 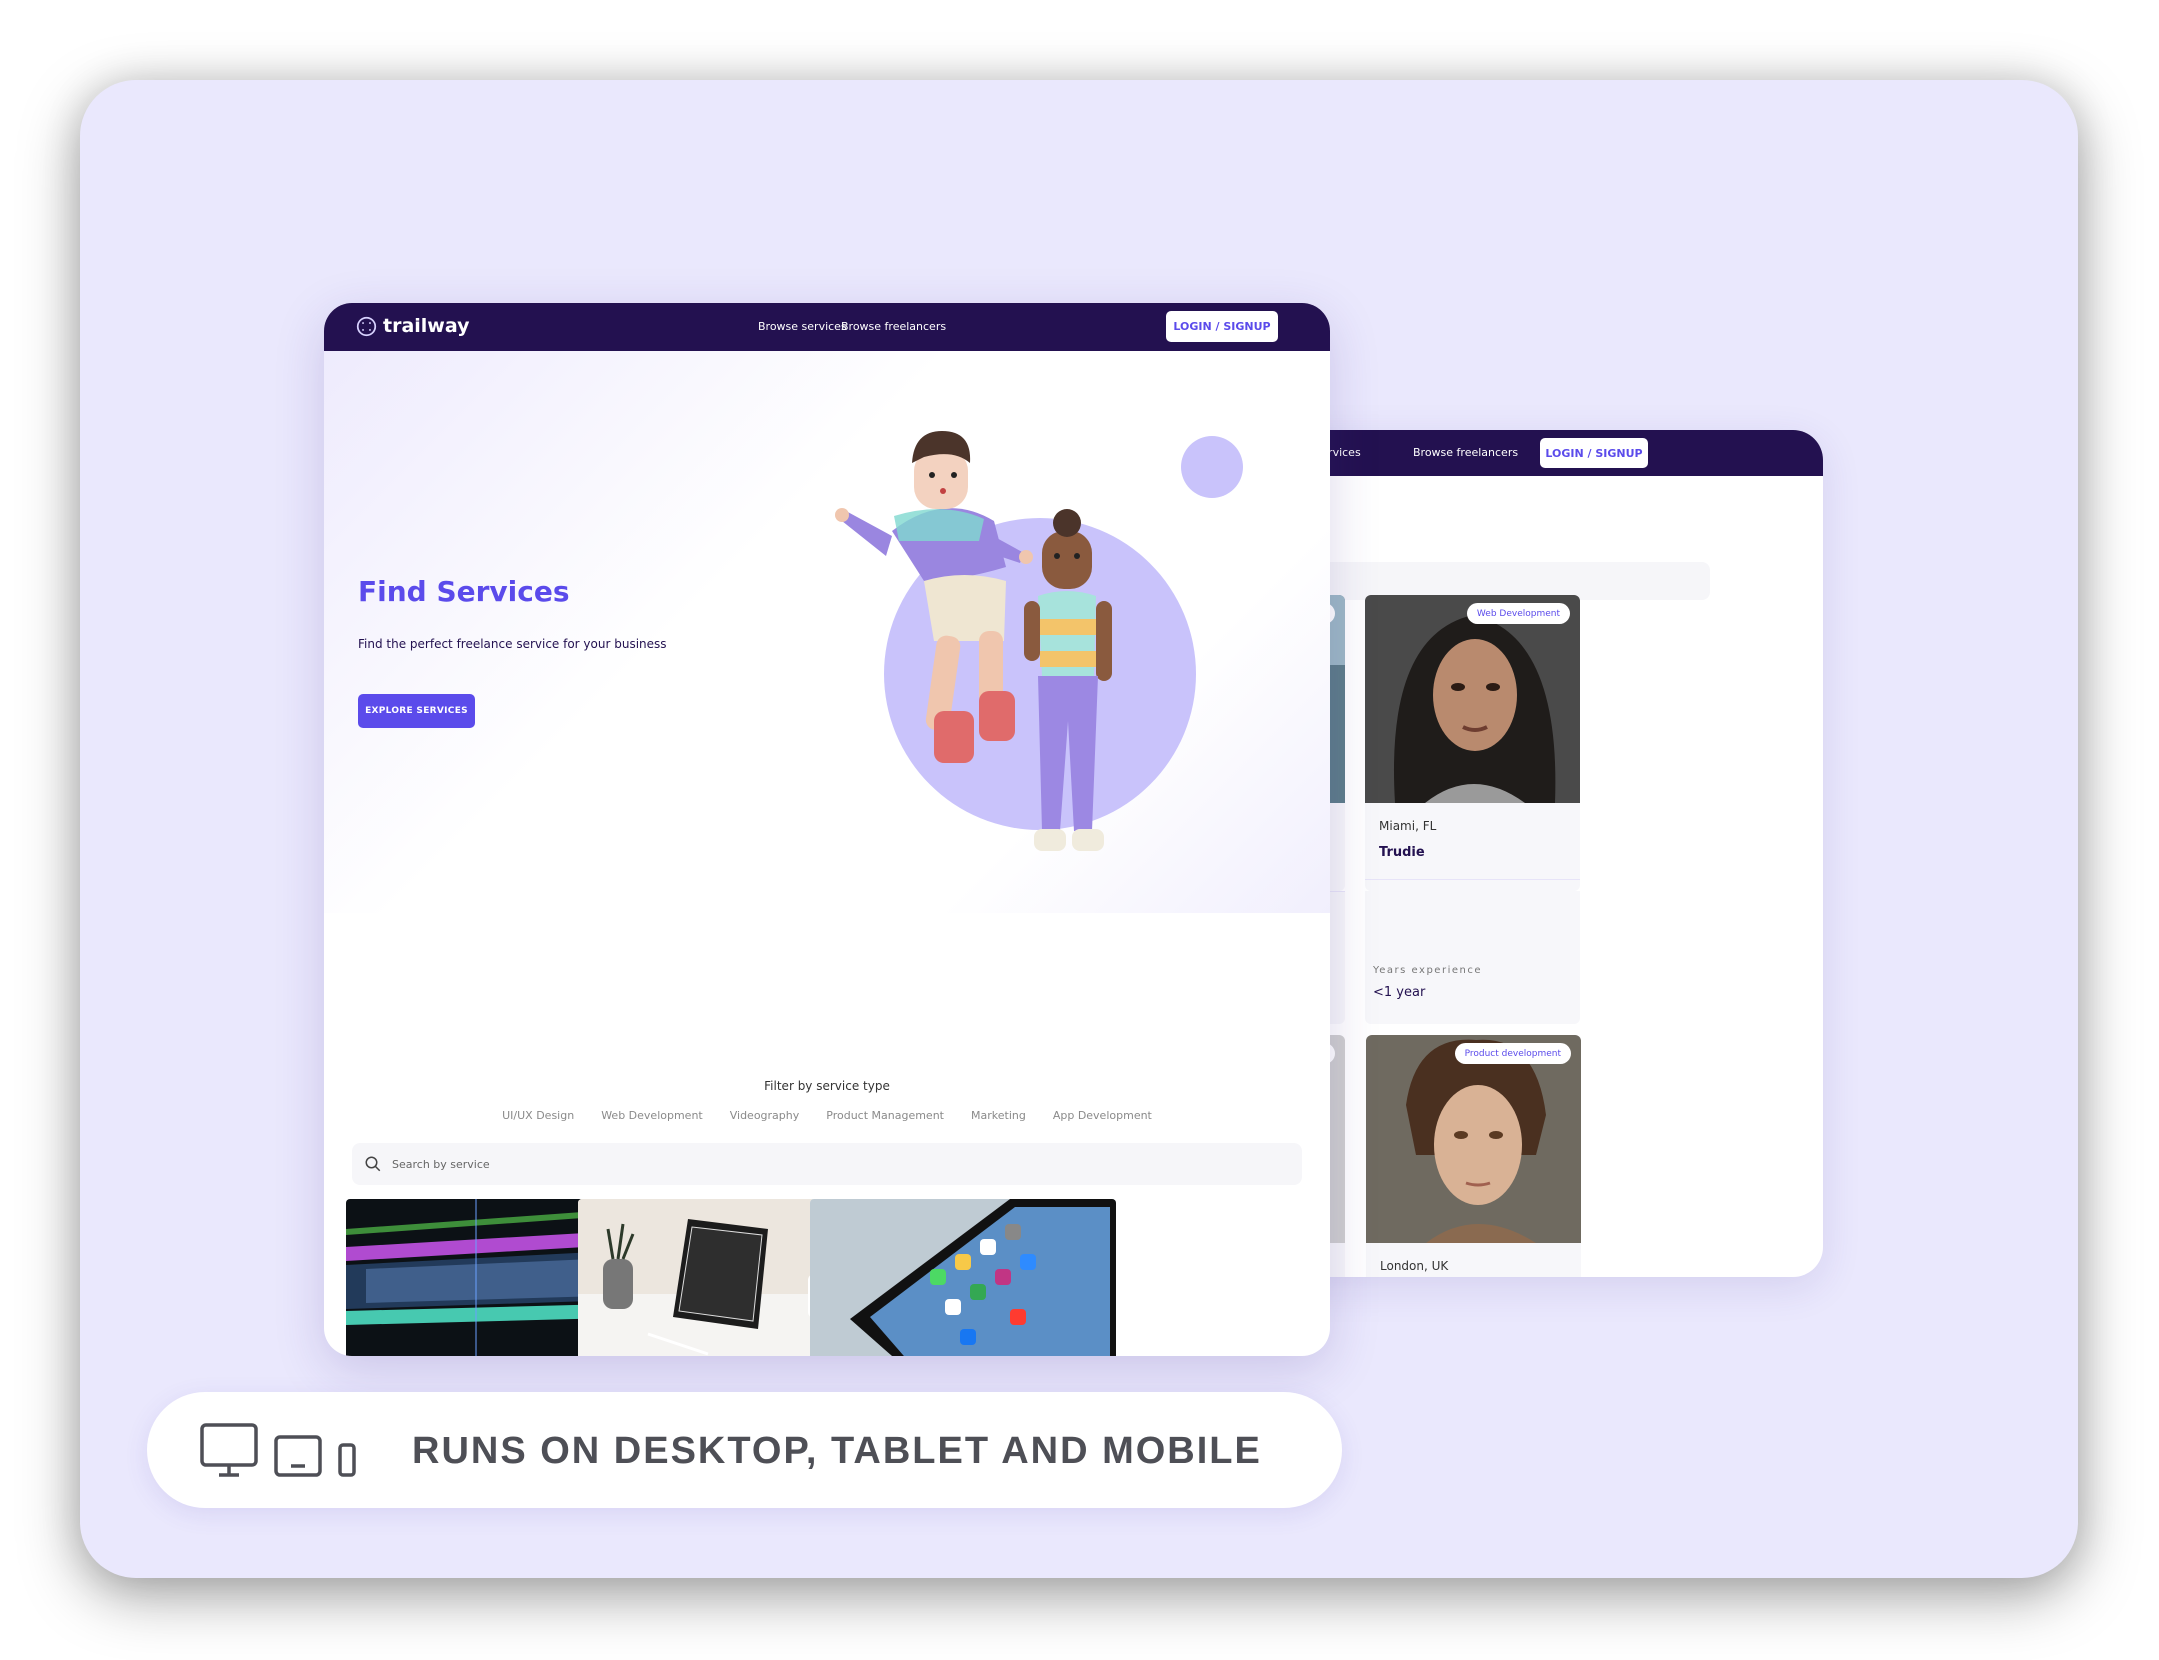 What do you see at coordinates (1039, 641) in the screenshot?
I see `two-3d-characters-illustration` at bounding box center [1039, 641].